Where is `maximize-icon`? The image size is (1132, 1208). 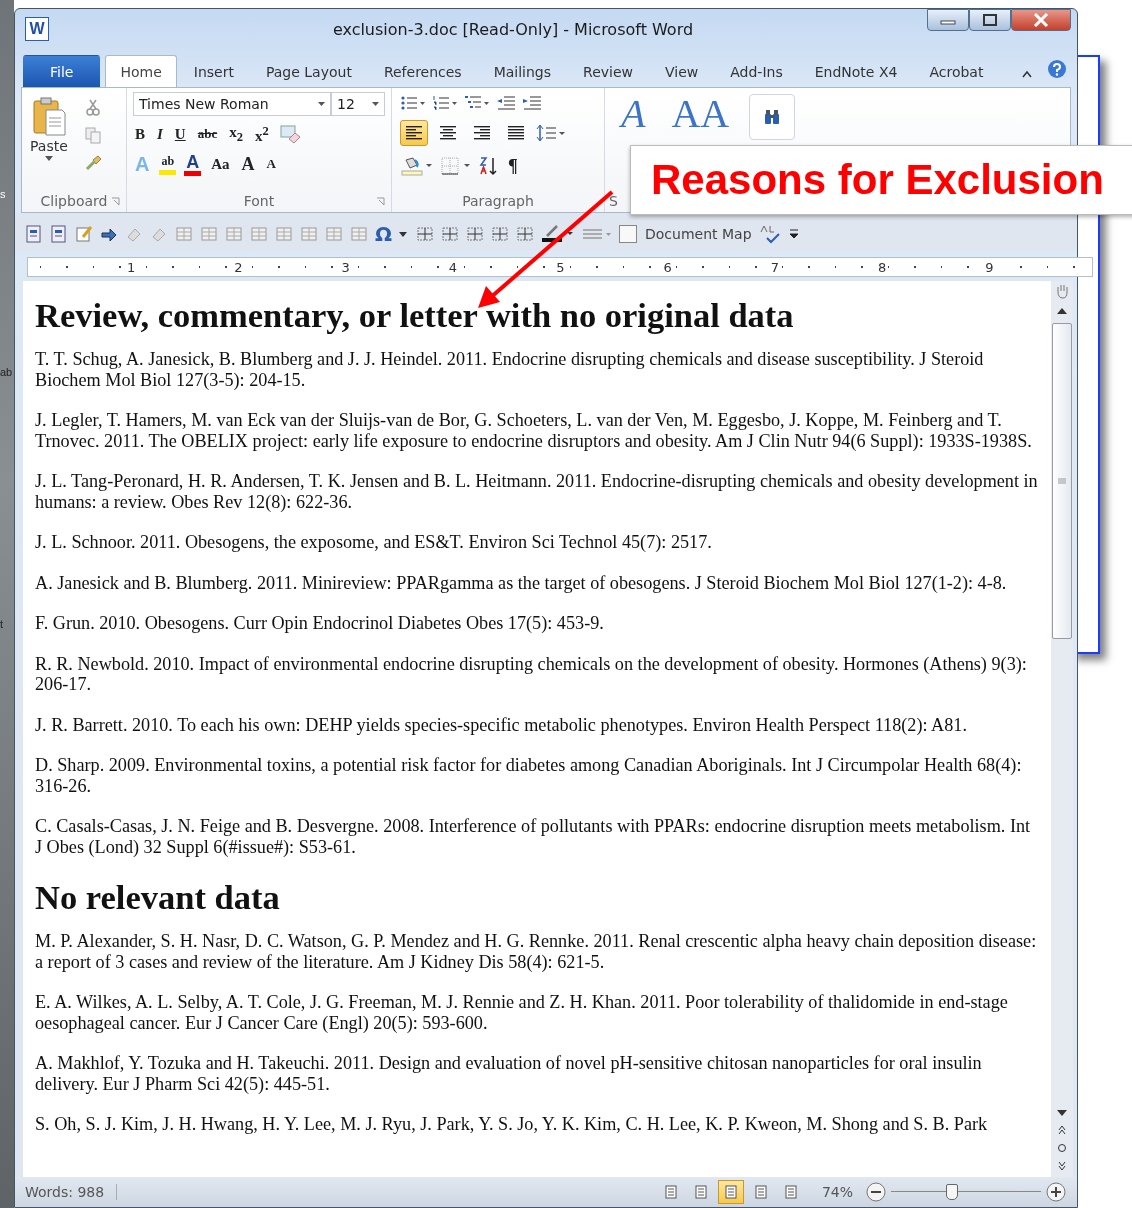 maximize-icon is located at coordinates (990, 20).